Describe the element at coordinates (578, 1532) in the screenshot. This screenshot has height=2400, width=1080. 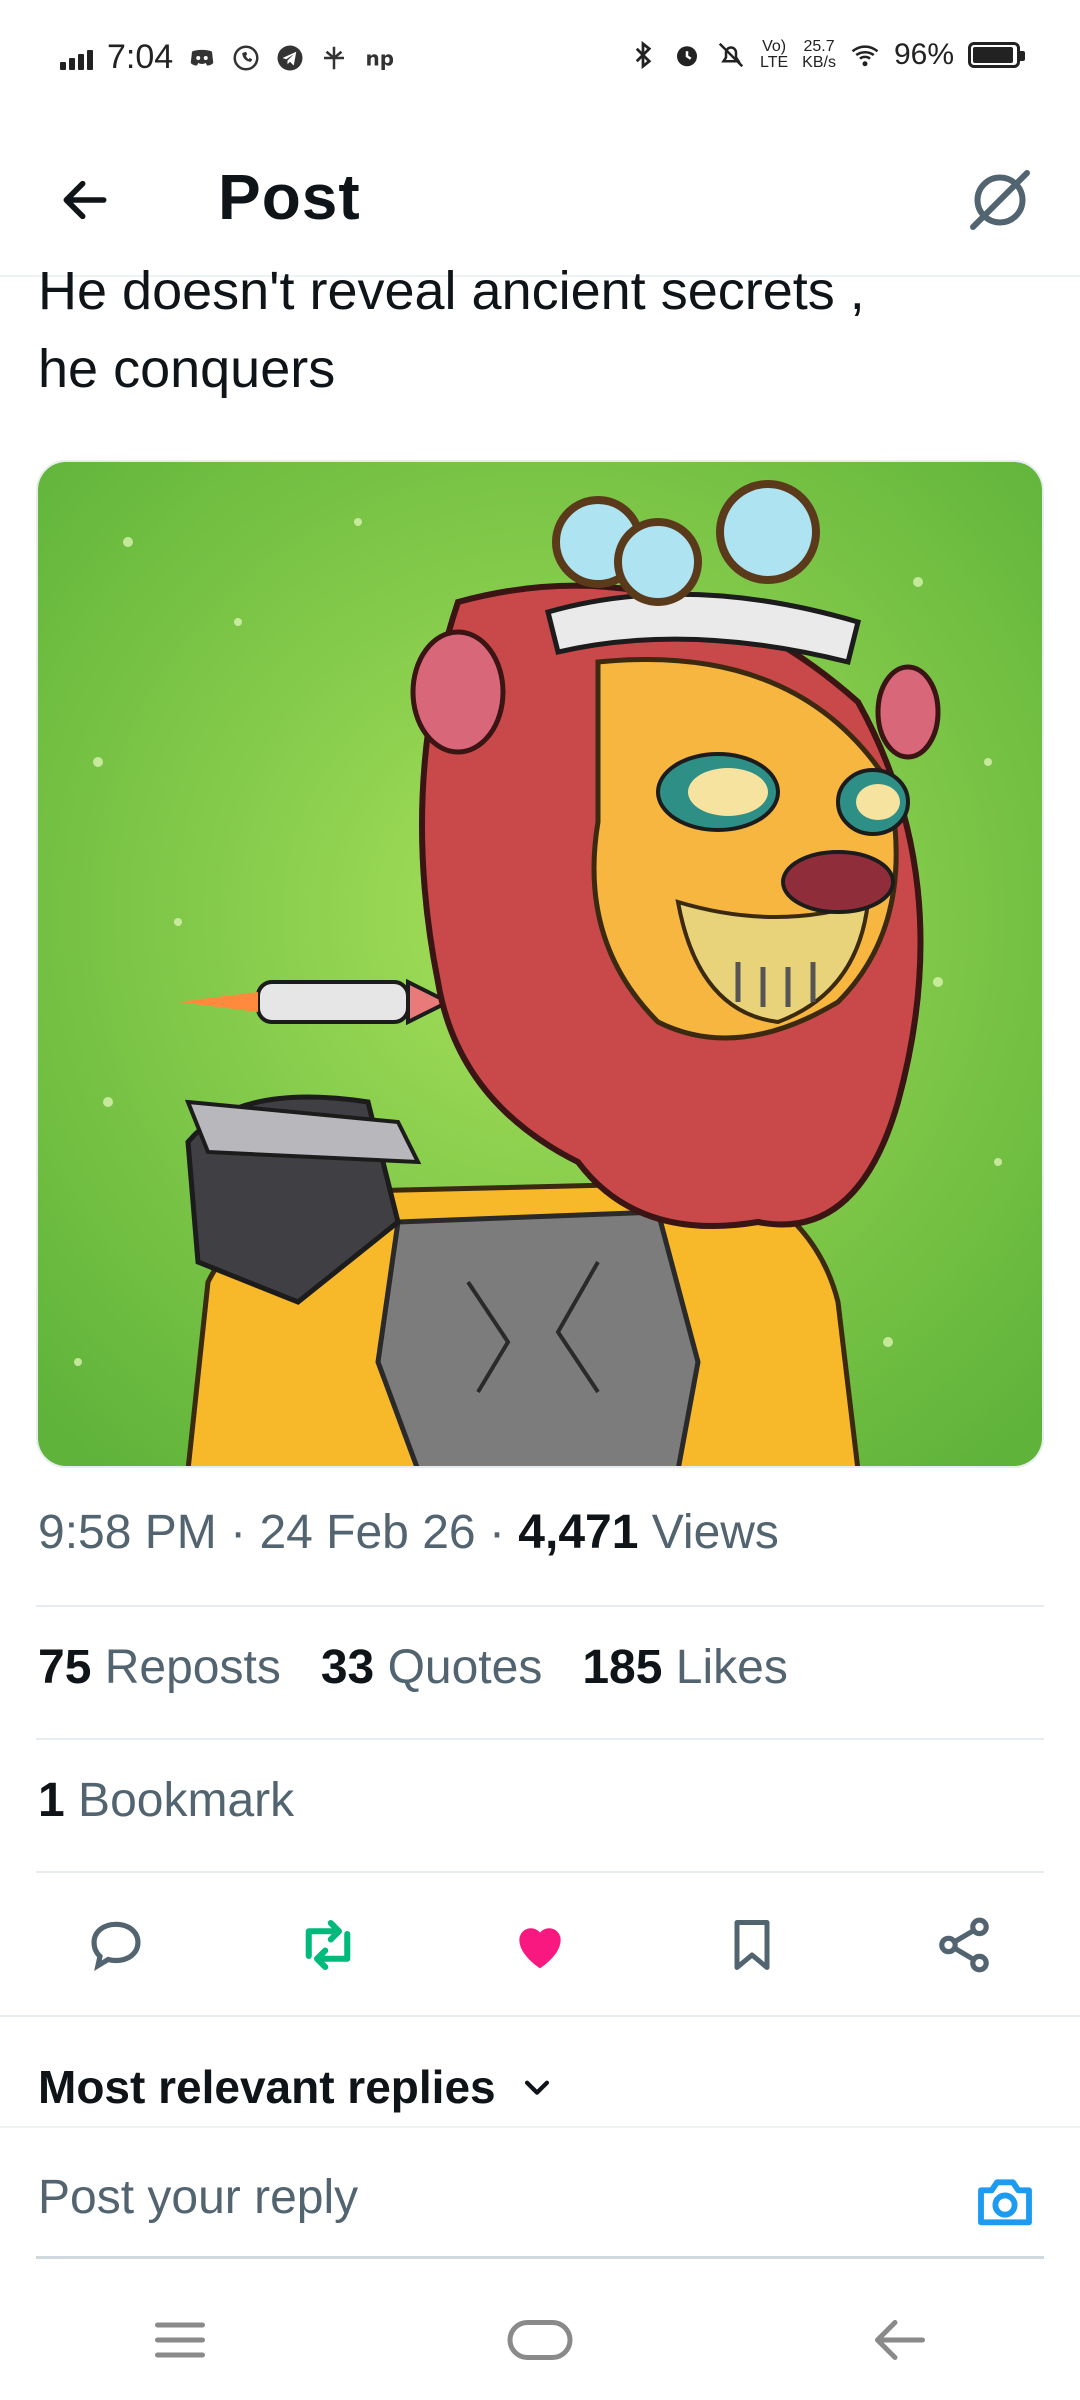
I see `views-count: 4,471` at that location.